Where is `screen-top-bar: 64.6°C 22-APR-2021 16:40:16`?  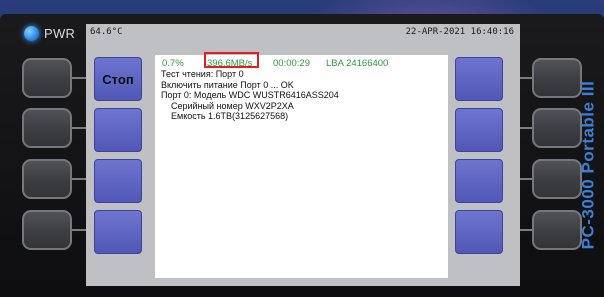 screen-top-bar: 64.6°C 22-APR-2021 16:40:16 is located at coordinates (303, 32).